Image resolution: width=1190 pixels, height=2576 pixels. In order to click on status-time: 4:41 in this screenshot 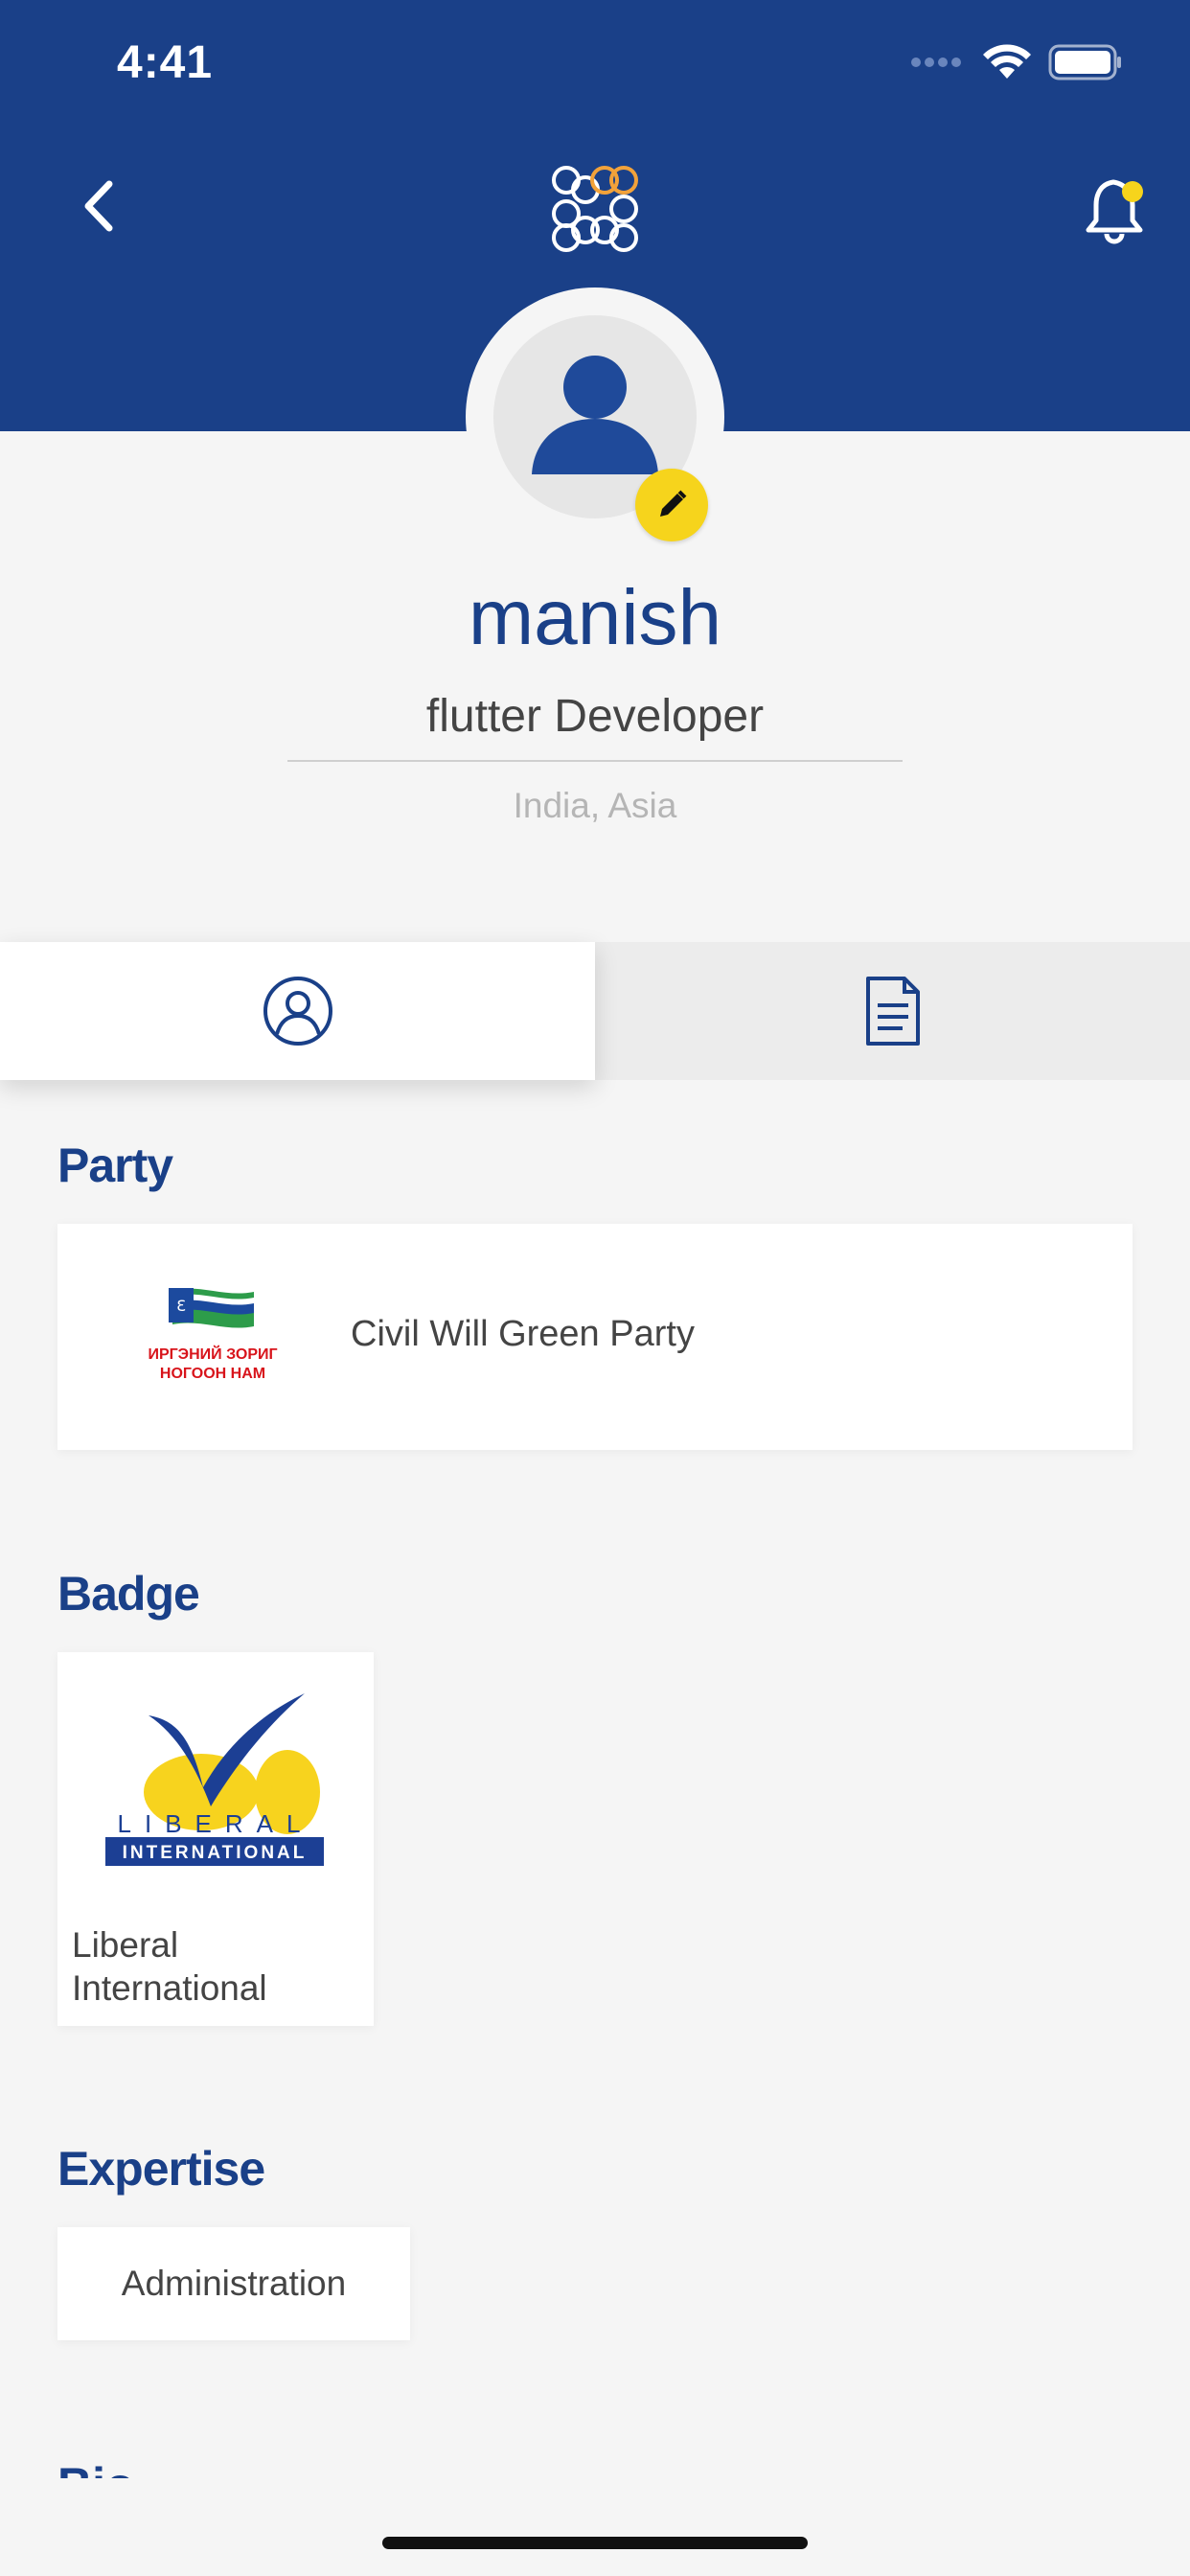, I will do `click(166, 63)`.